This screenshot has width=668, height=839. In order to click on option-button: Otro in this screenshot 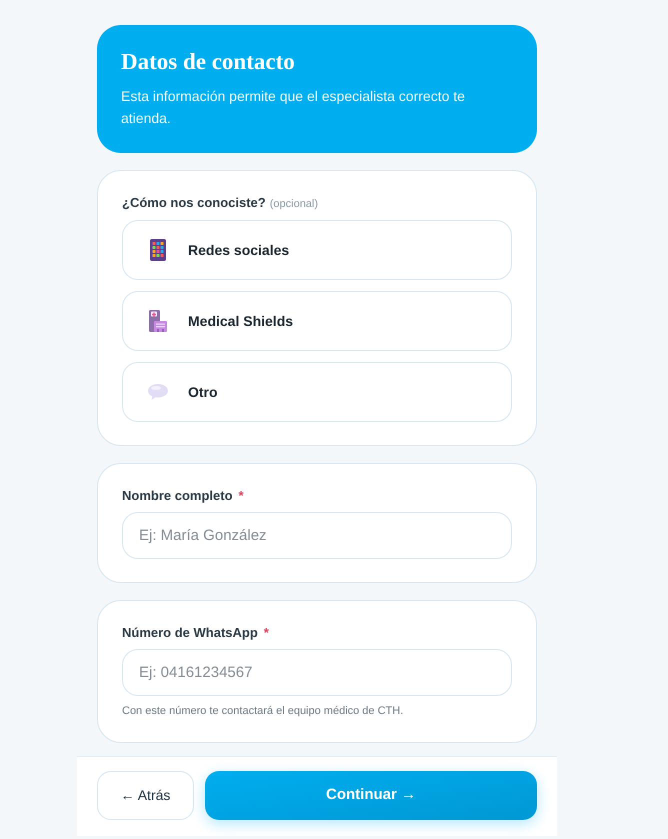, I will do `click(317, 392)`.